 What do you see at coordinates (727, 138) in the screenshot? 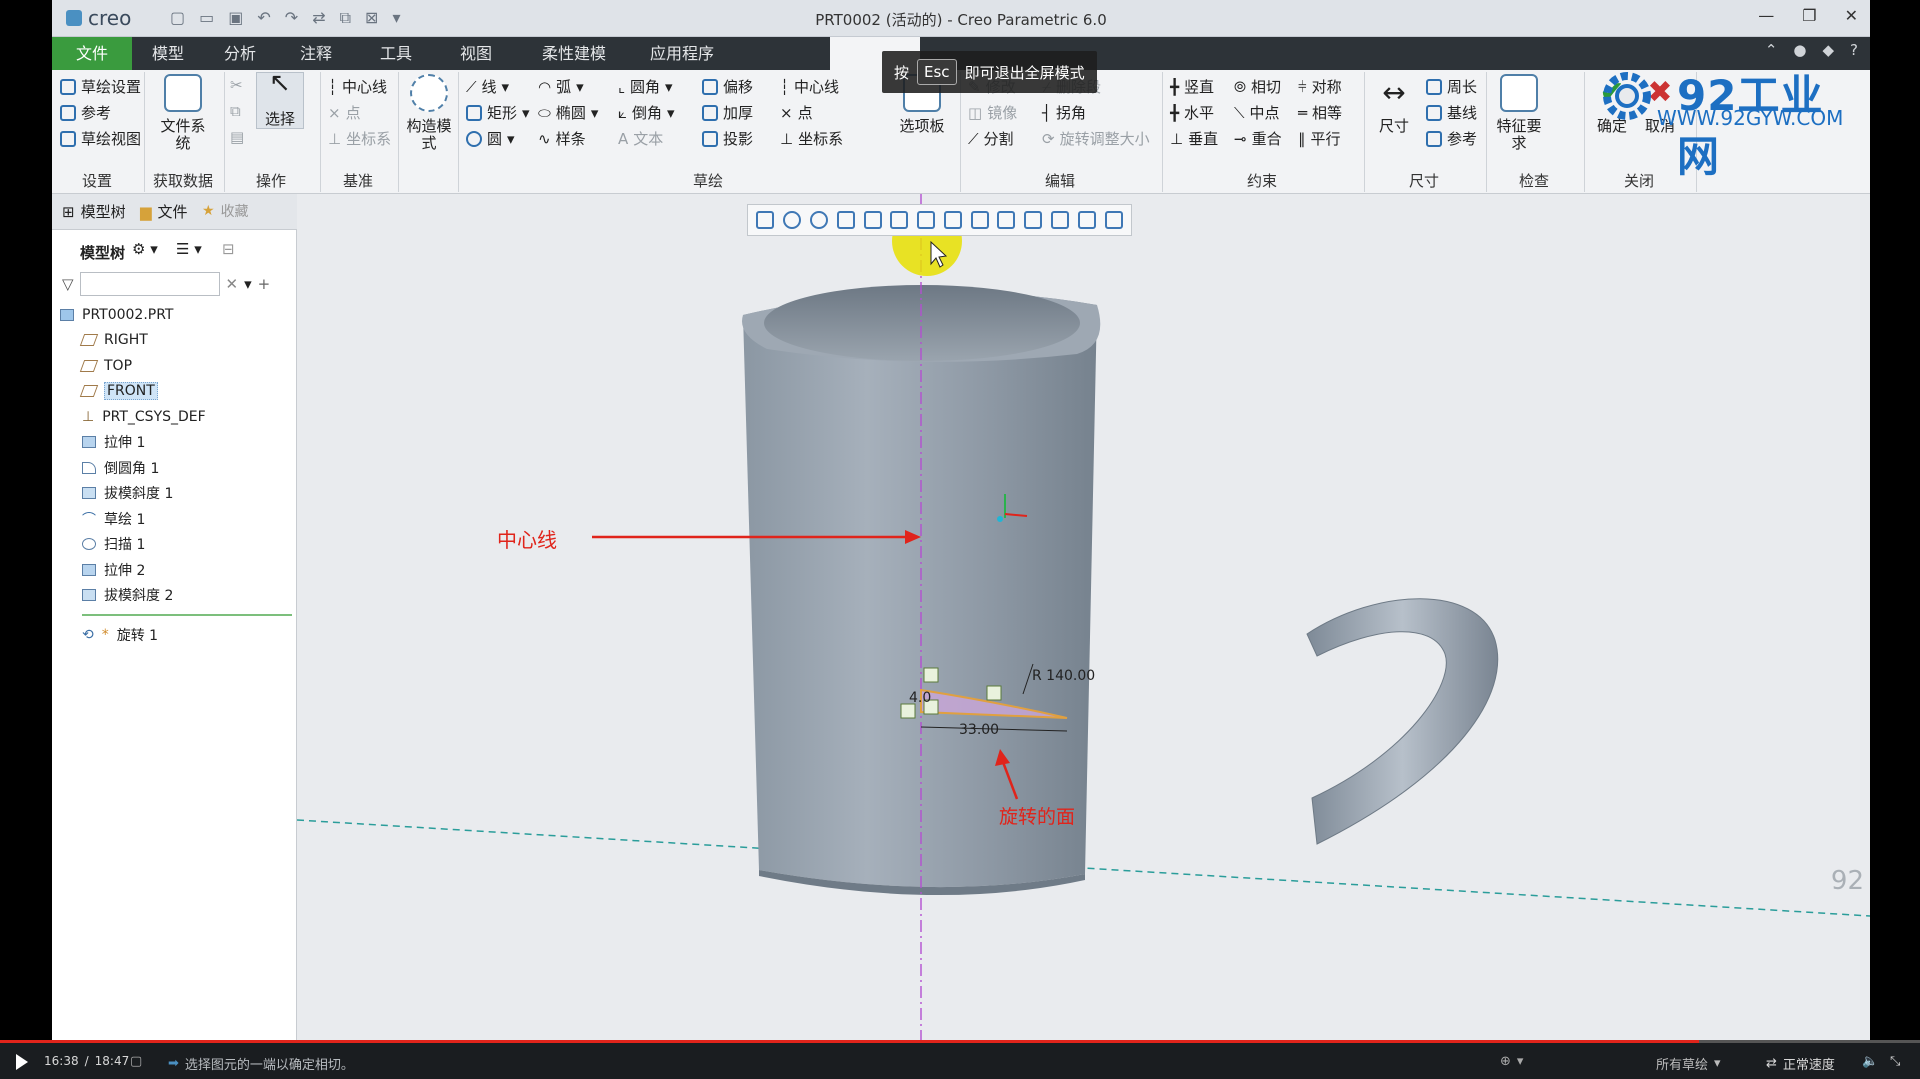
I see `project-button: 投影` at bounding box center [727, 138].